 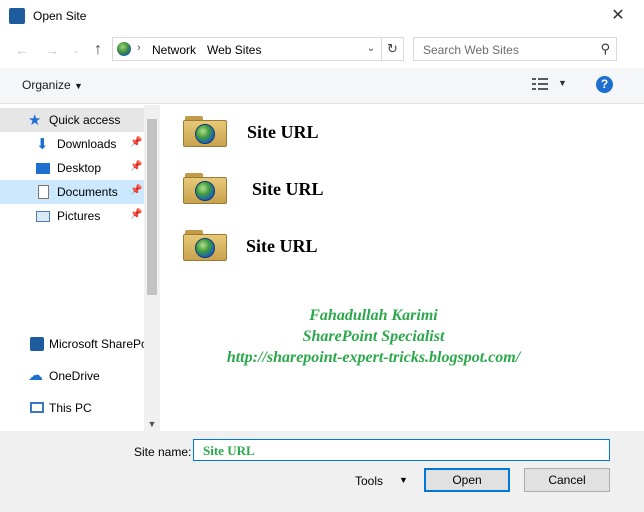 What do you see at coordinates (72, 192) in the screenshot?
I see `sidebar-item-documents: Documents 📌` at bounding box center [72, 192].